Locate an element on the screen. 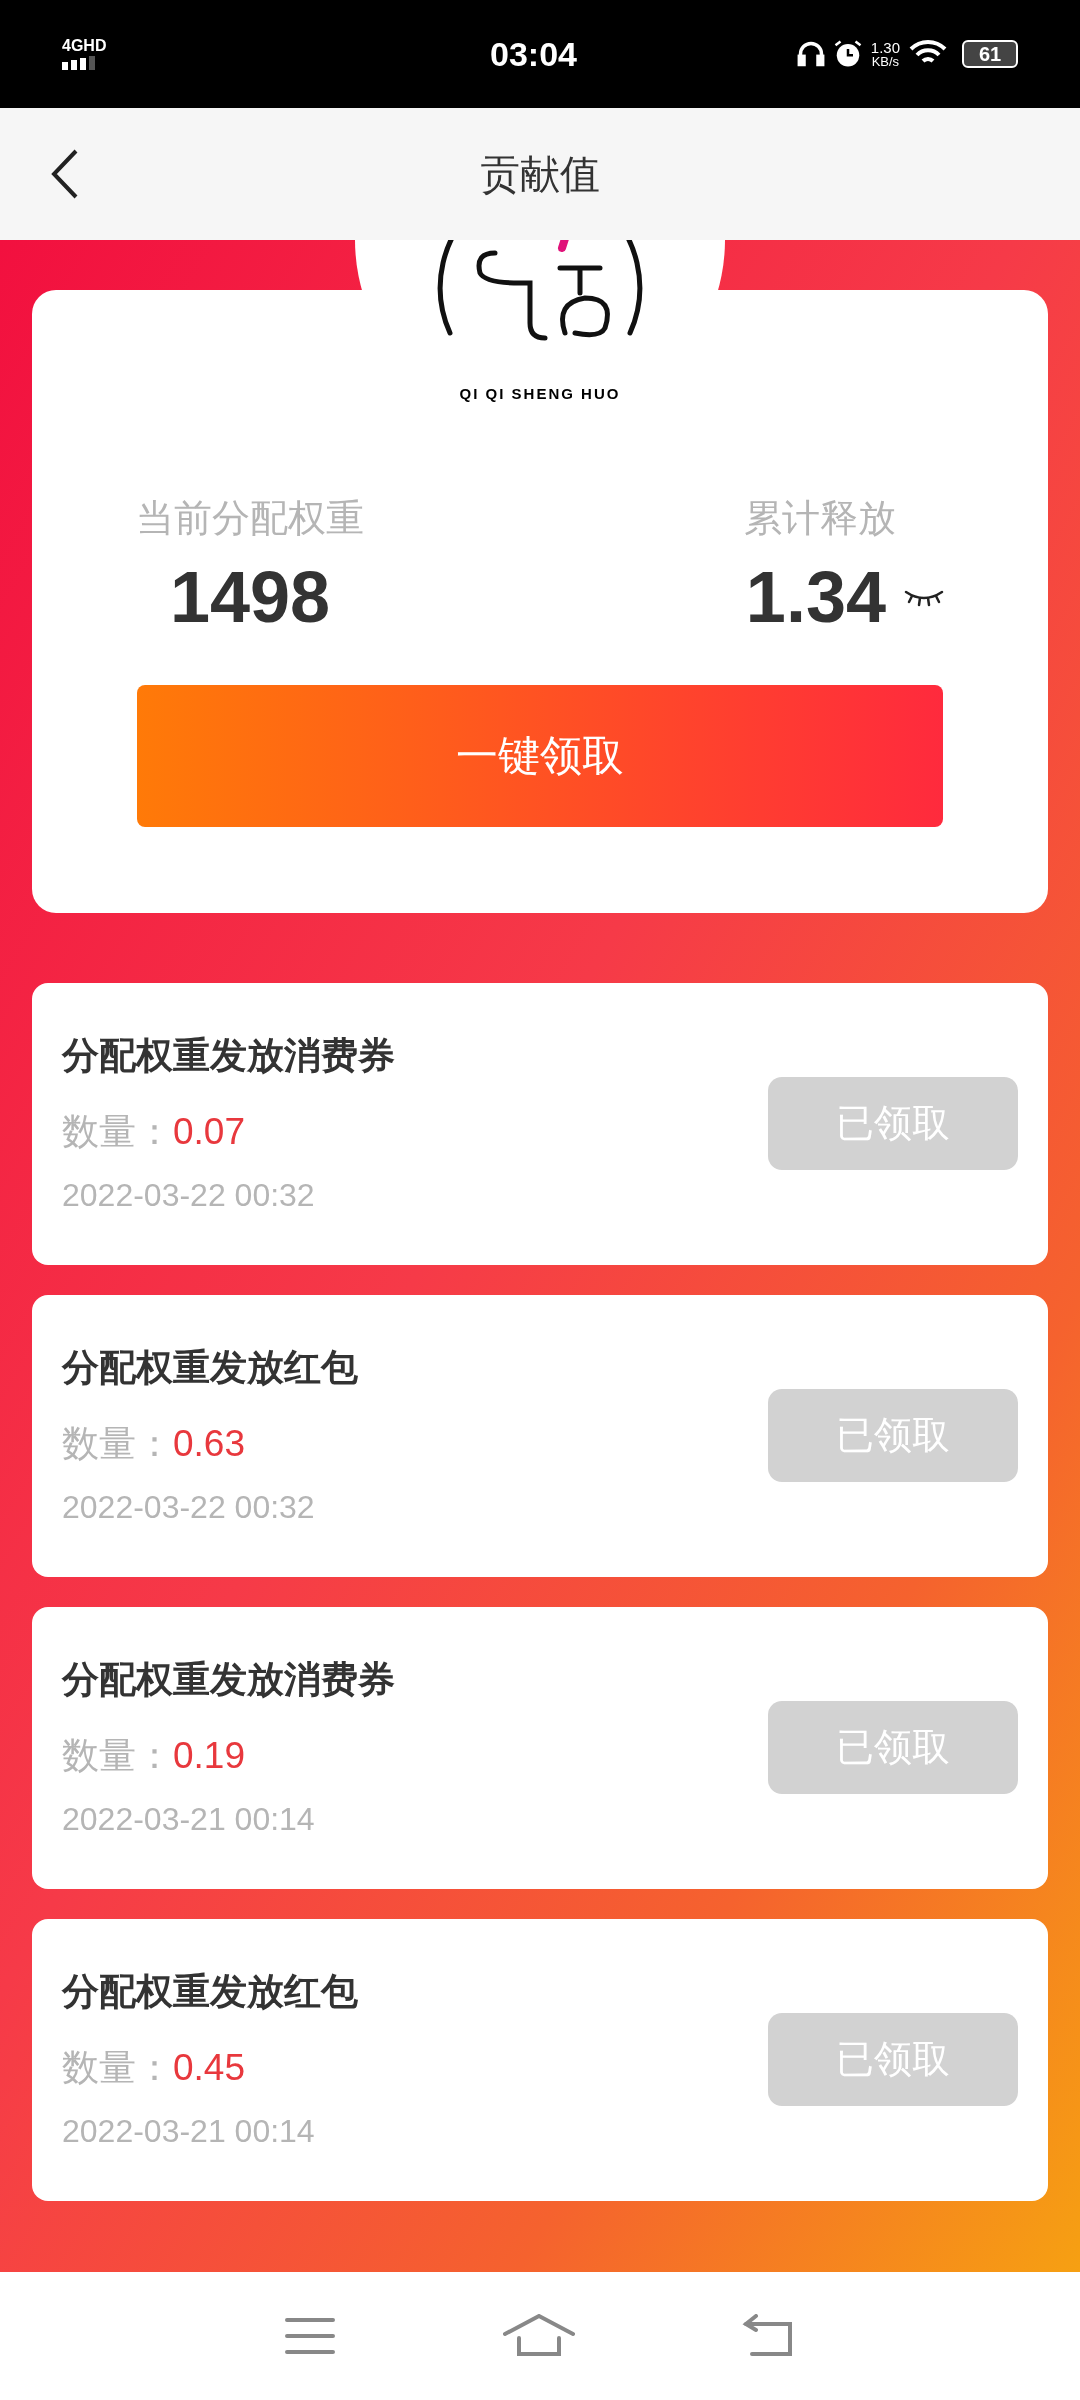 The image size is (1080, 2400). signal-icon is located at coordinates (80, 63).